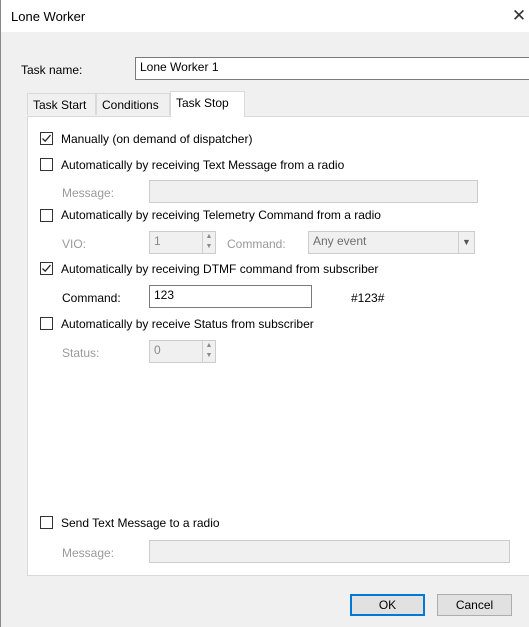 The image size is (529, 627). Describe the element at coordinates (182, 242) in the screenshot. I see `vio-spinner: 1 ▲ ▼` at that location.